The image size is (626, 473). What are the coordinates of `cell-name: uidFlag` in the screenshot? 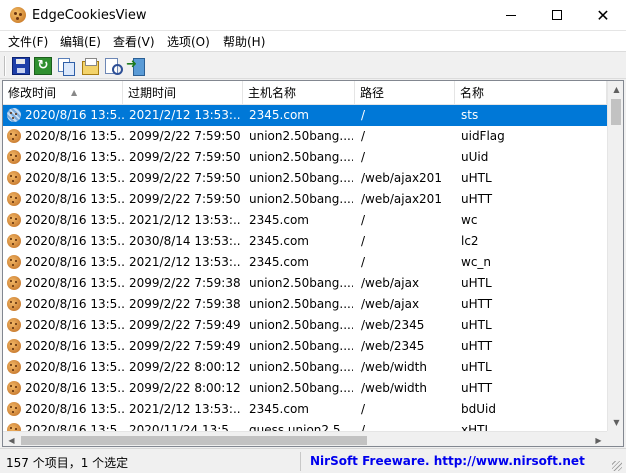 It's located at (483, 136).